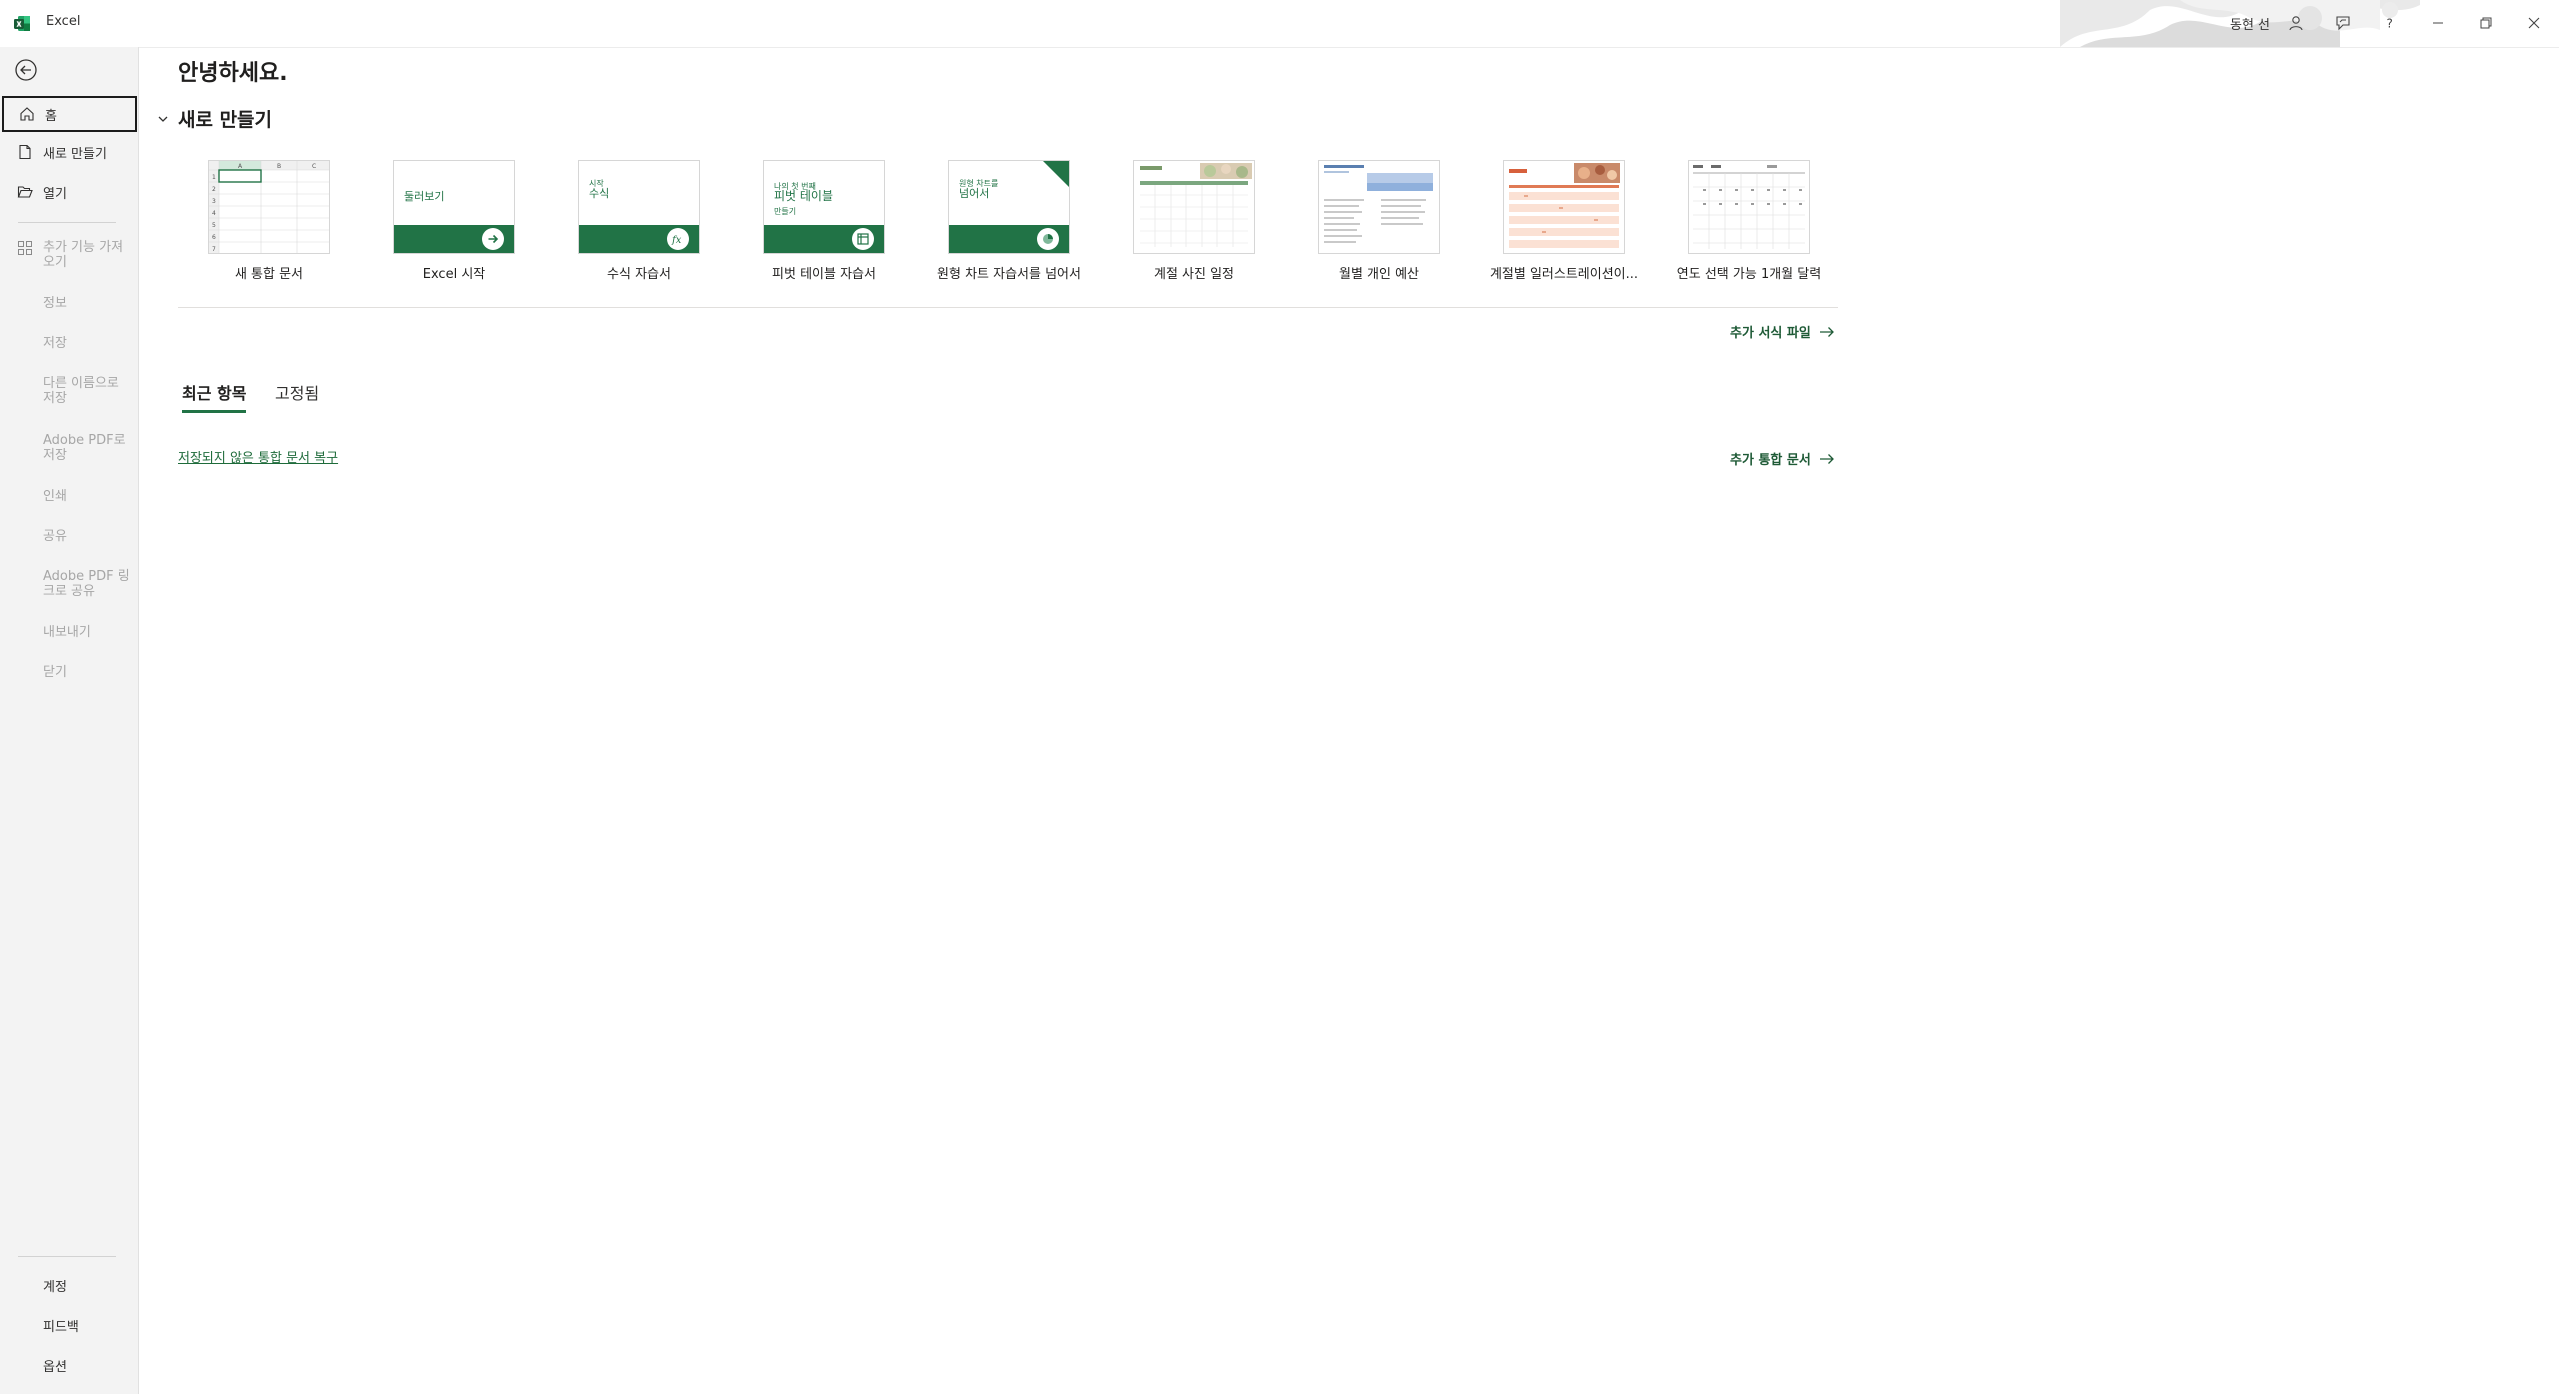 This screenshot has height=1394, width=2559. Describe the element at coordinates (75, 154) in the screenshot. I see `sidebar-item-label: 새로 만들기` at that location.